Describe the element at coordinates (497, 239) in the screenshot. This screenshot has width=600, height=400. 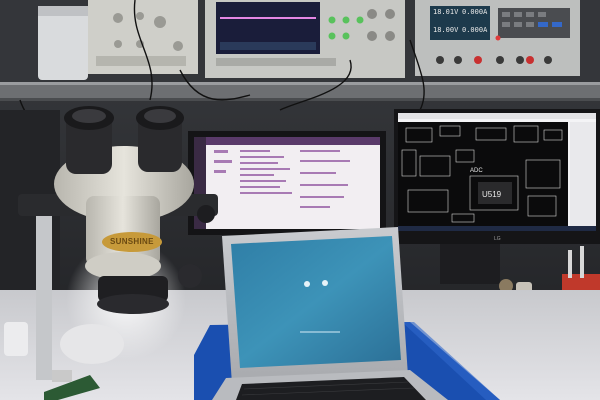
I see `right-monitor-logo: LG` at that location.